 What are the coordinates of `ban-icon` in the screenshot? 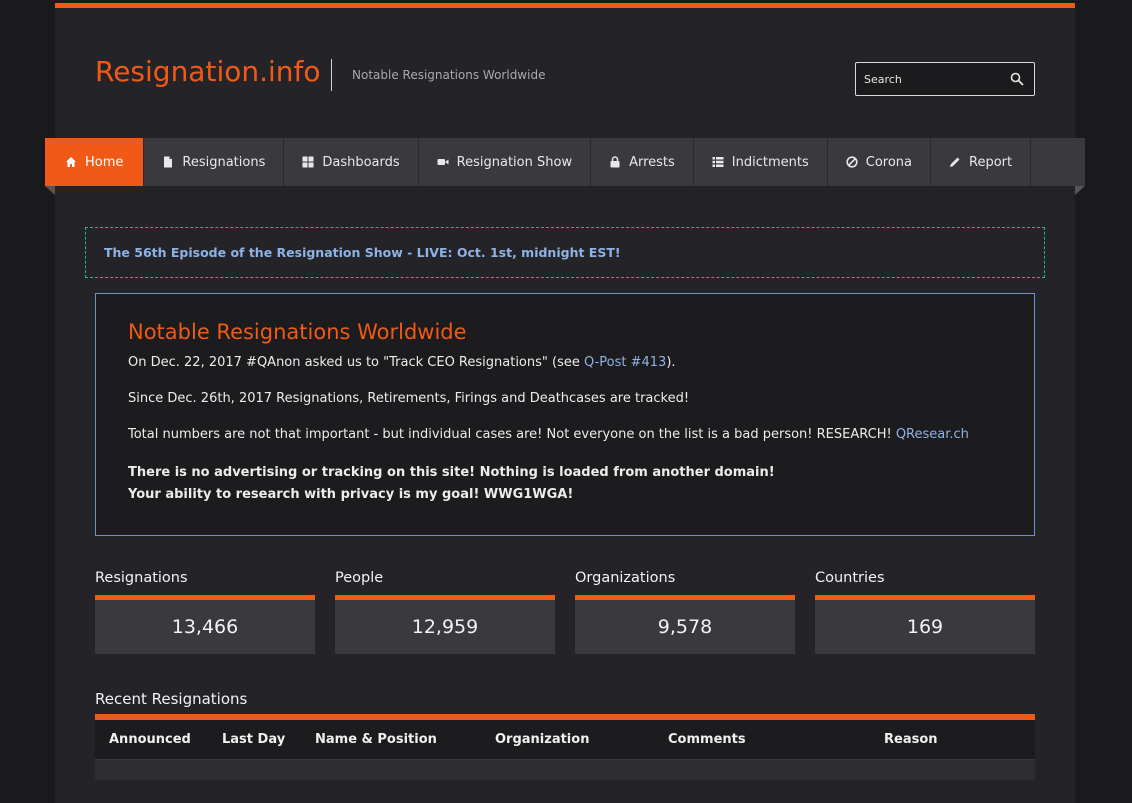 It's located at (852, 162).